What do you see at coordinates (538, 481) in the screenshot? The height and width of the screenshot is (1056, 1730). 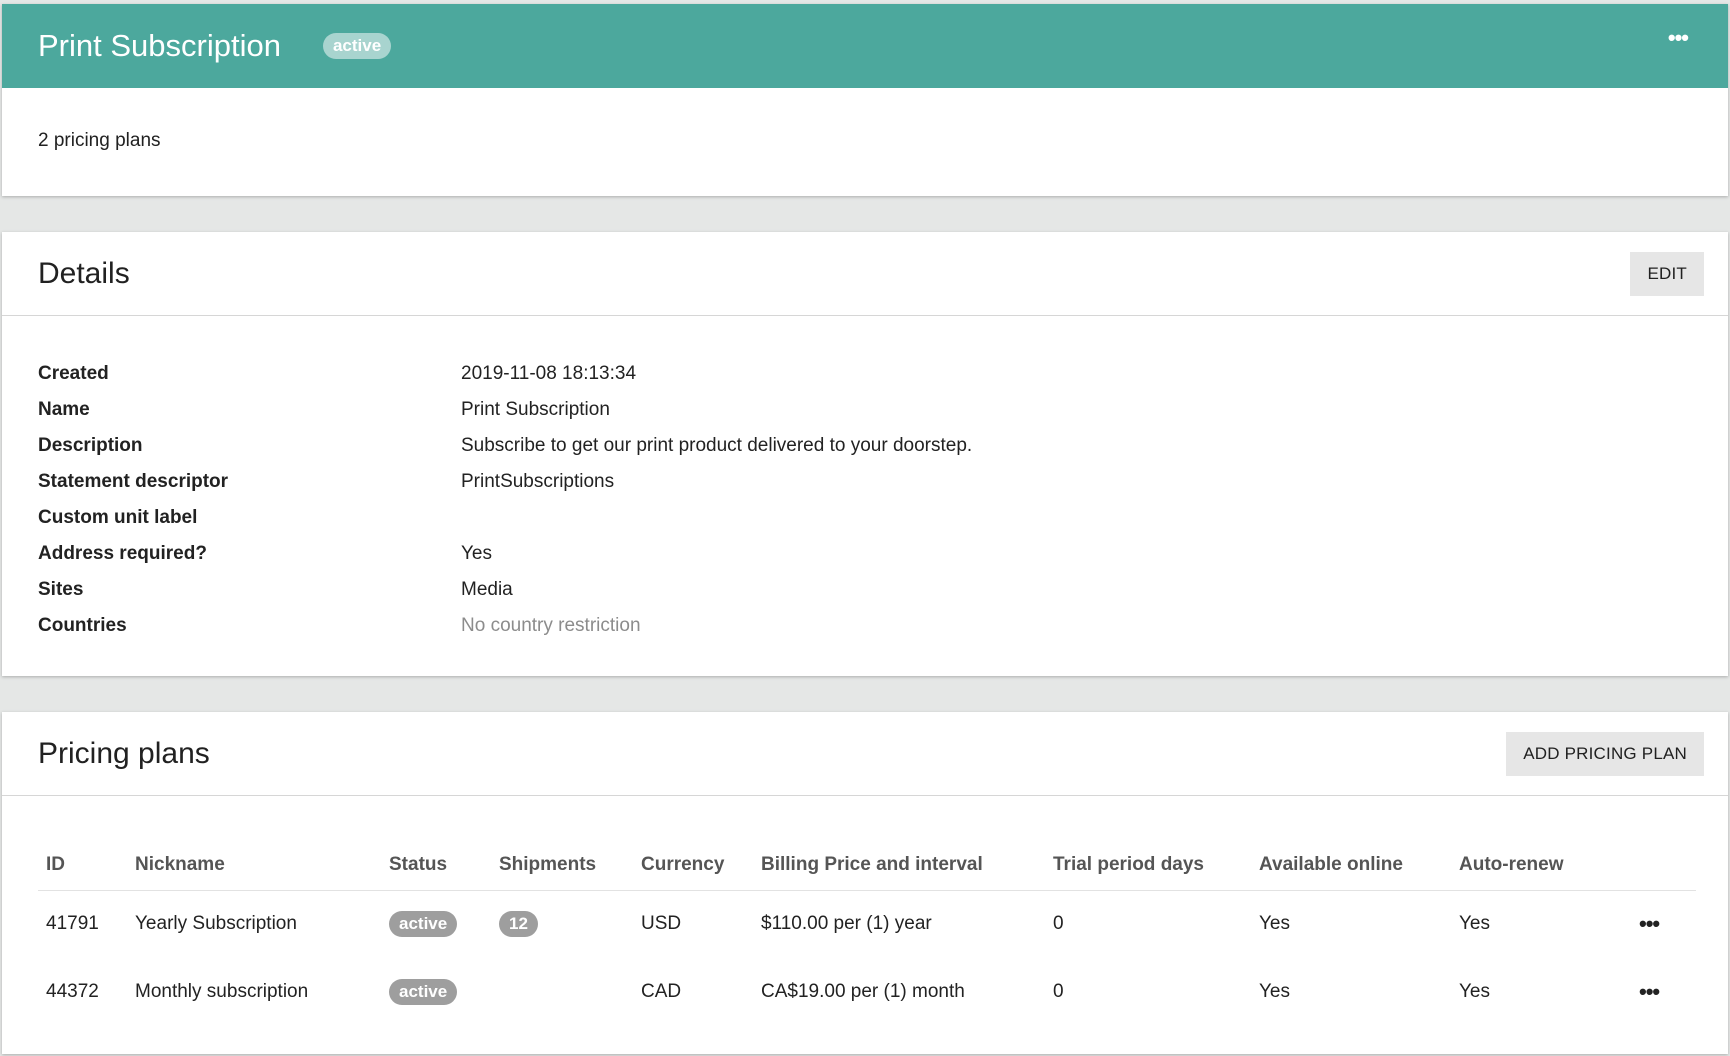 I see `detail-value: PrintSubscriptions` at bounding box center [538, 481].